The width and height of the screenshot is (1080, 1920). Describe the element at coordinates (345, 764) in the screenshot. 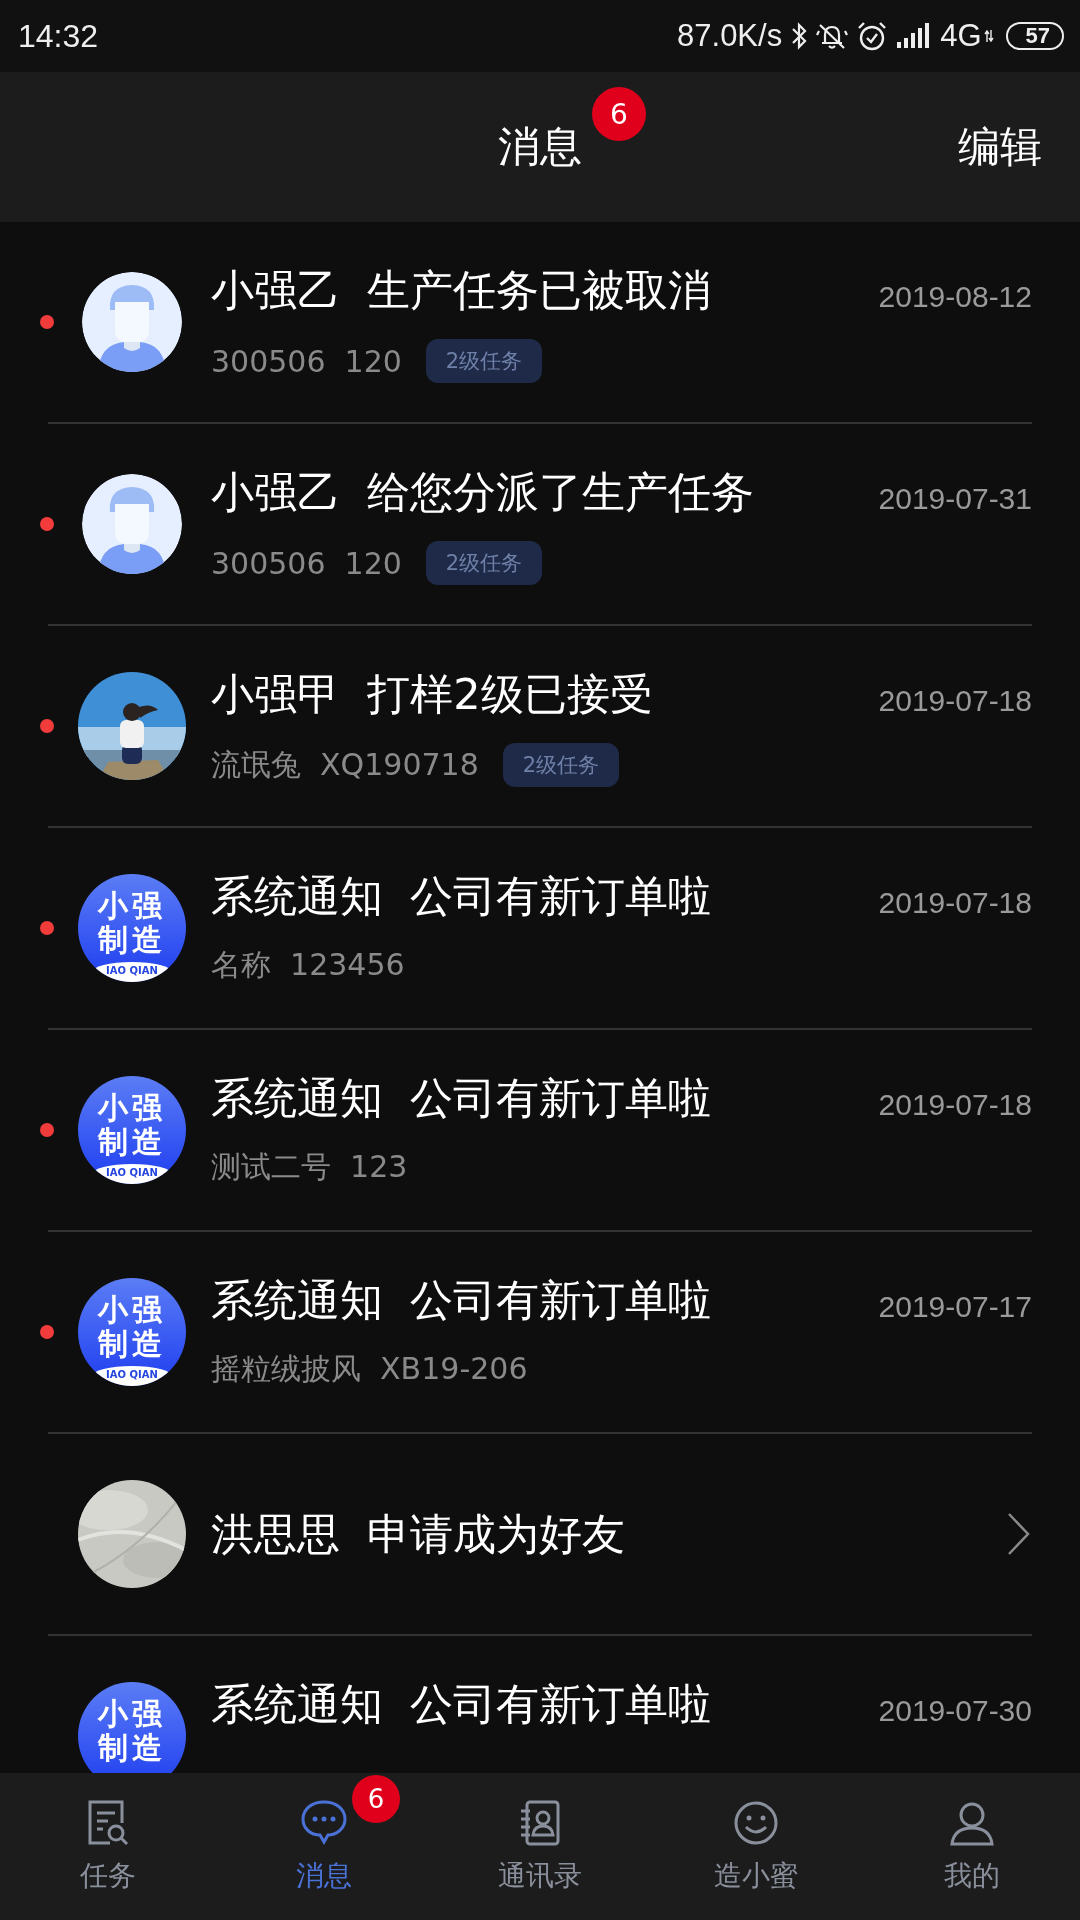

I see `message-detail: 流氓兔 XQ190718` at that location.